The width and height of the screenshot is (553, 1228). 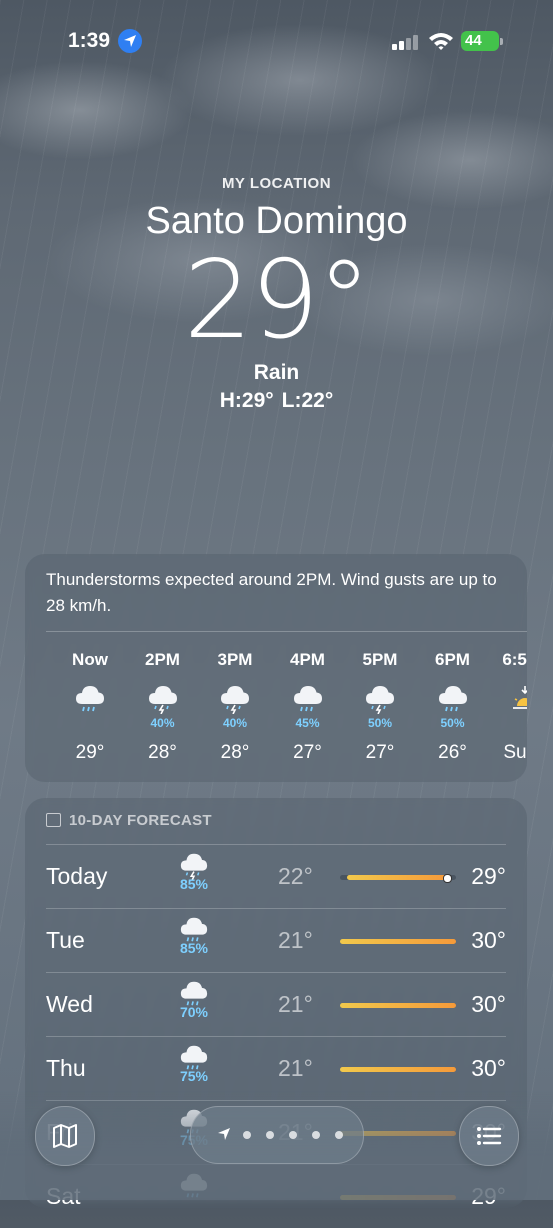 I want to click on rain-cloud-icon: 85%, so click(x=194, y=941).